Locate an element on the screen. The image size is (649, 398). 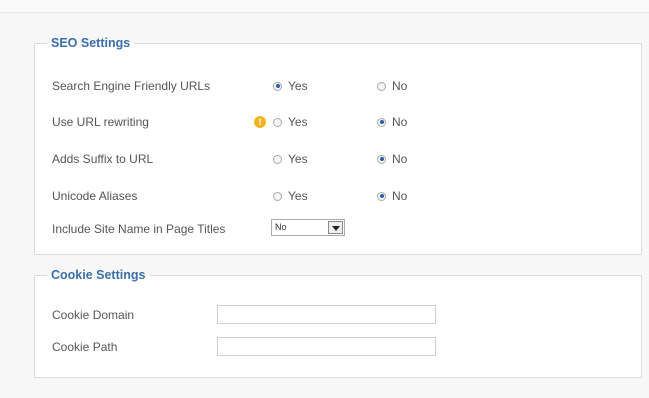
url-rewriting-yes-option: Yes is located at coordinates (290, 122).